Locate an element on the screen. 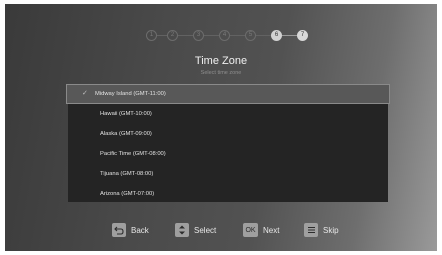 This screenshot has height=255, width=442. page-subtitle: Select time zone is located at coordinates (221, 73).